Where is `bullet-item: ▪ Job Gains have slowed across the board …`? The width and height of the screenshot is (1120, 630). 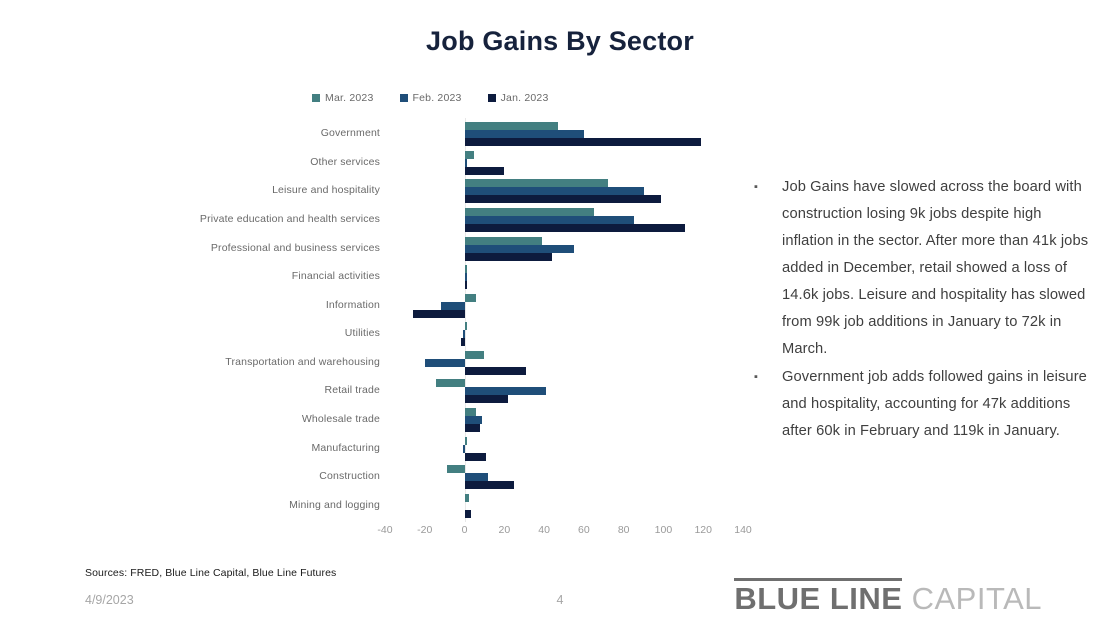 bullet-item: ▪ Job Gains have slowed across the board … is located at coordinates (920, 268).